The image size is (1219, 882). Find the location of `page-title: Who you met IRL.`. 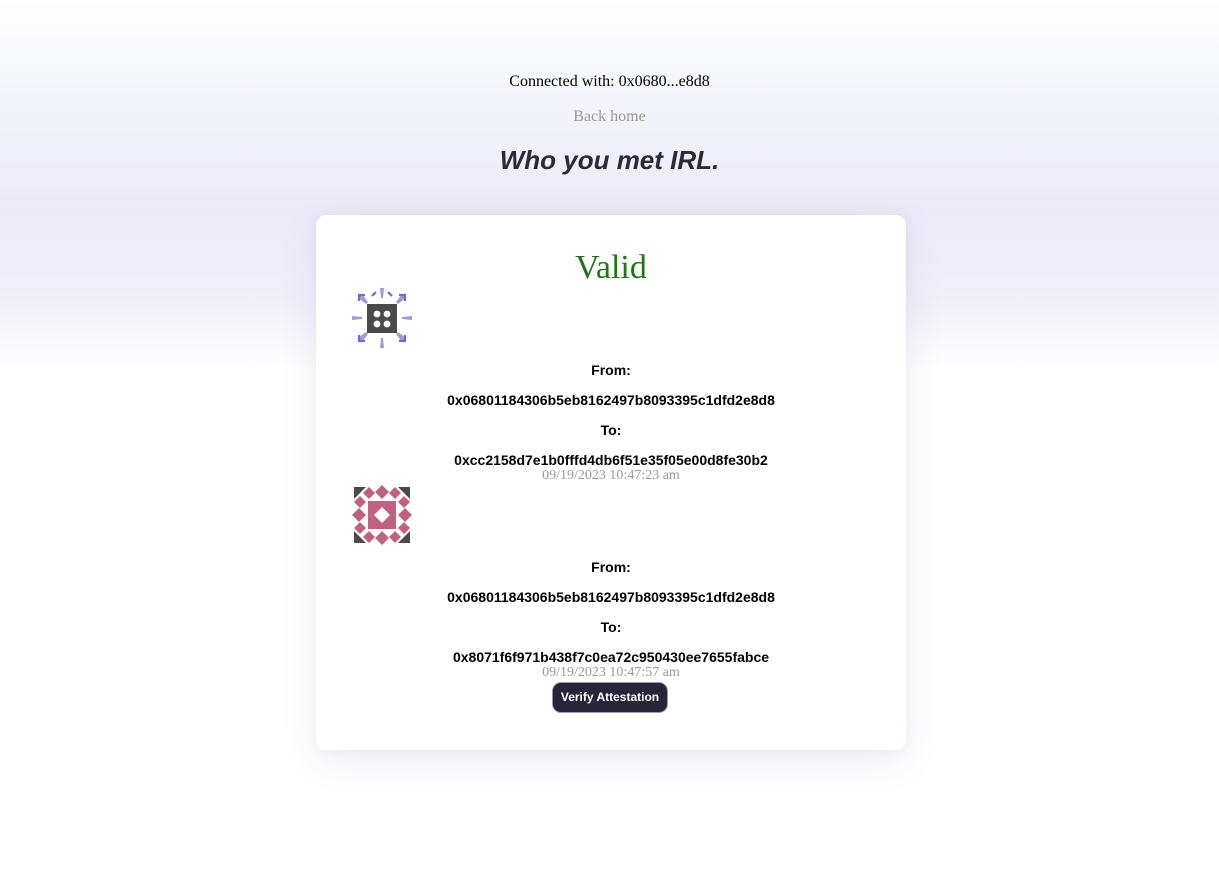

page-title: Who you met IRL. is located at coordinates (609, 160).